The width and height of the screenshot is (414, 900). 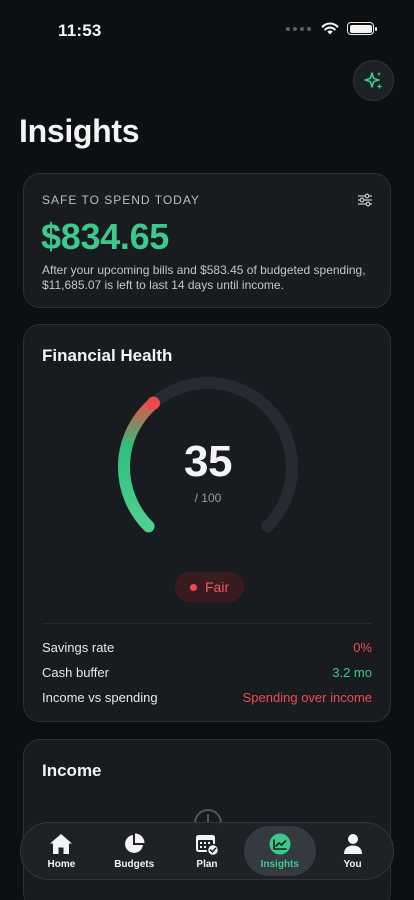 I want to click on person-icon, so click(x=353, y=844).